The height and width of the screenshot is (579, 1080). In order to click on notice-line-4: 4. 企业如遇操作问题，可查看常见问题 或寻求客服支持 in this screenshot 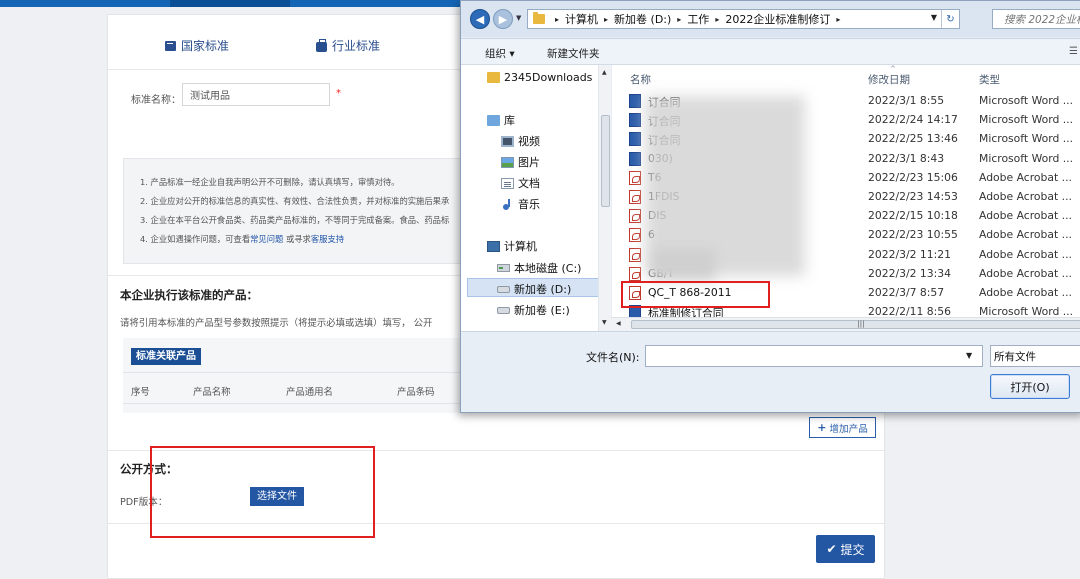, I will do `click(242, 239)`.